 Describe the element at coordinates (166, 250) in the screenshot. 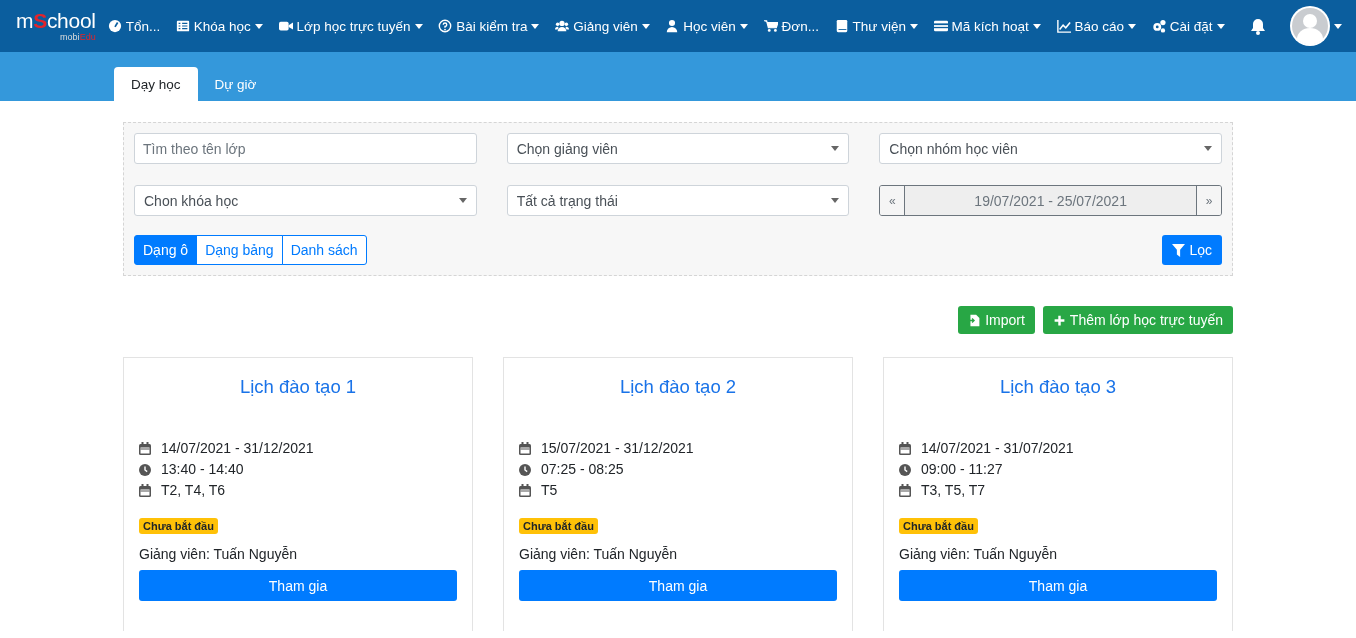

I see `view-toggle-button: Dạng ô` at that location.